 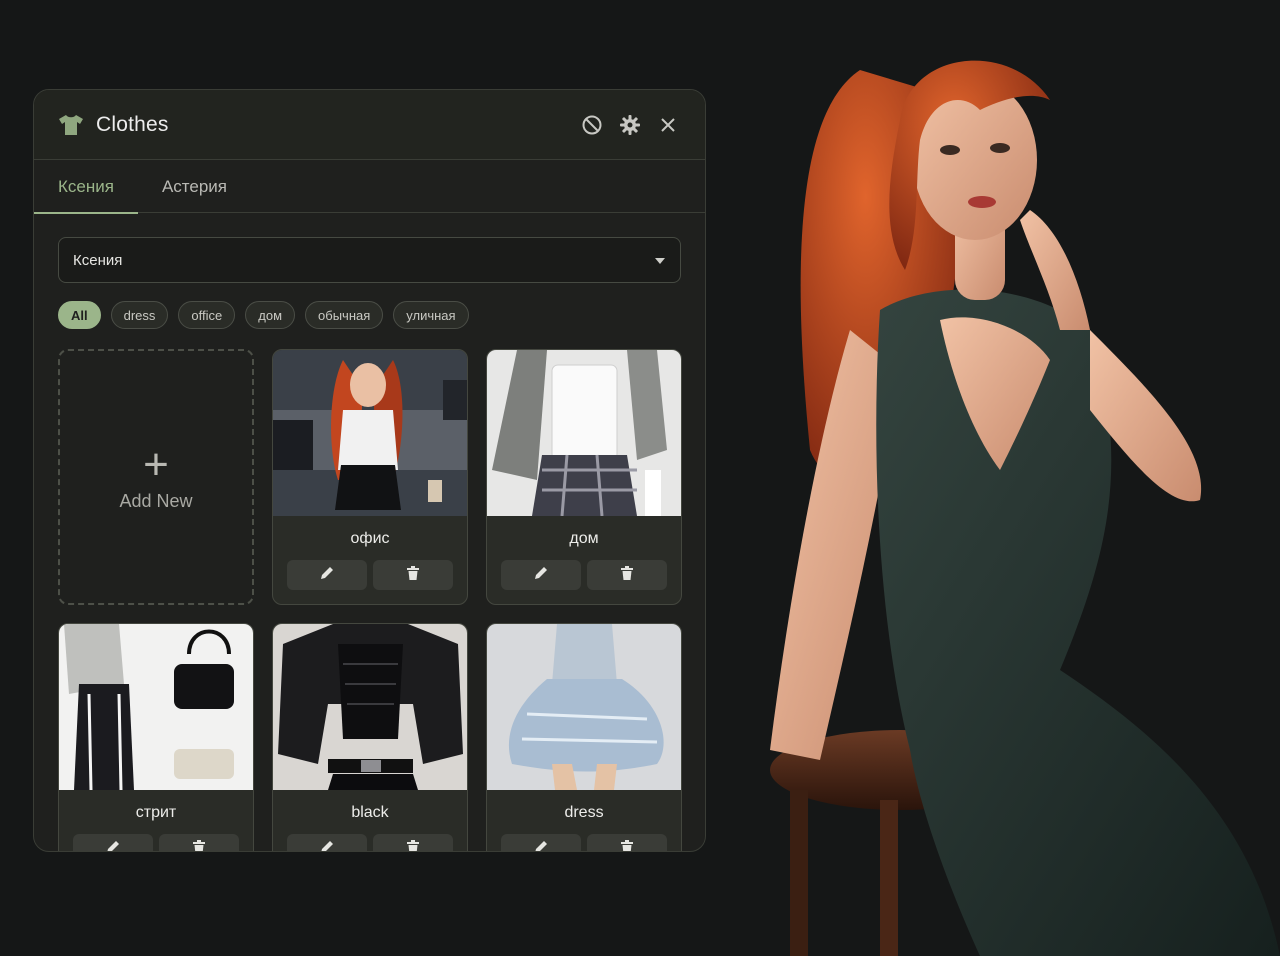 I want to click on add-new-label: Add New, so click(x=156, y=500).